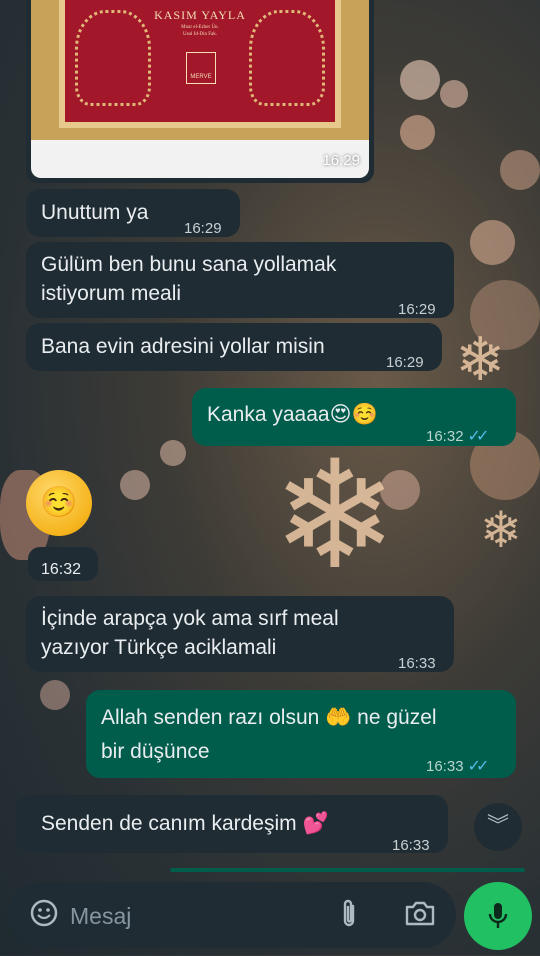 The image size is (540, 956). I want to click on message-content: Senden de canım kardeşim 💕, so click(185, 823).